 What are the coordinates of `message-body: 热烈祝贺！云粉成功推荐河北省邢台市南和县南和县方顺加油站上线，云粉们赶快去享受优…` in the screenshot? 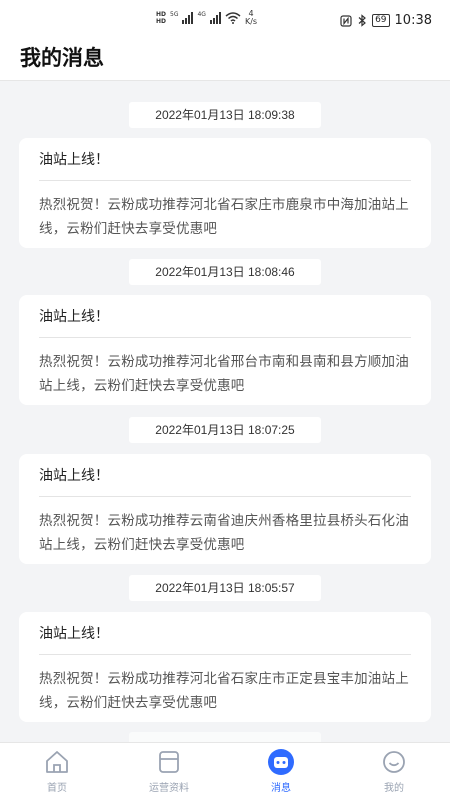 It's located at (224, 374).